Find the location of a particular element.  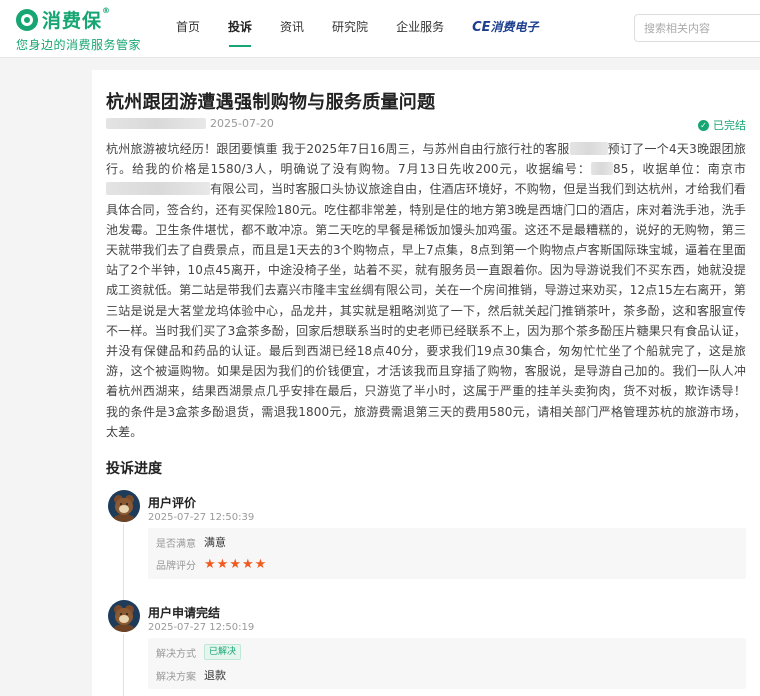

search-input is located at coordinates (697, 28).